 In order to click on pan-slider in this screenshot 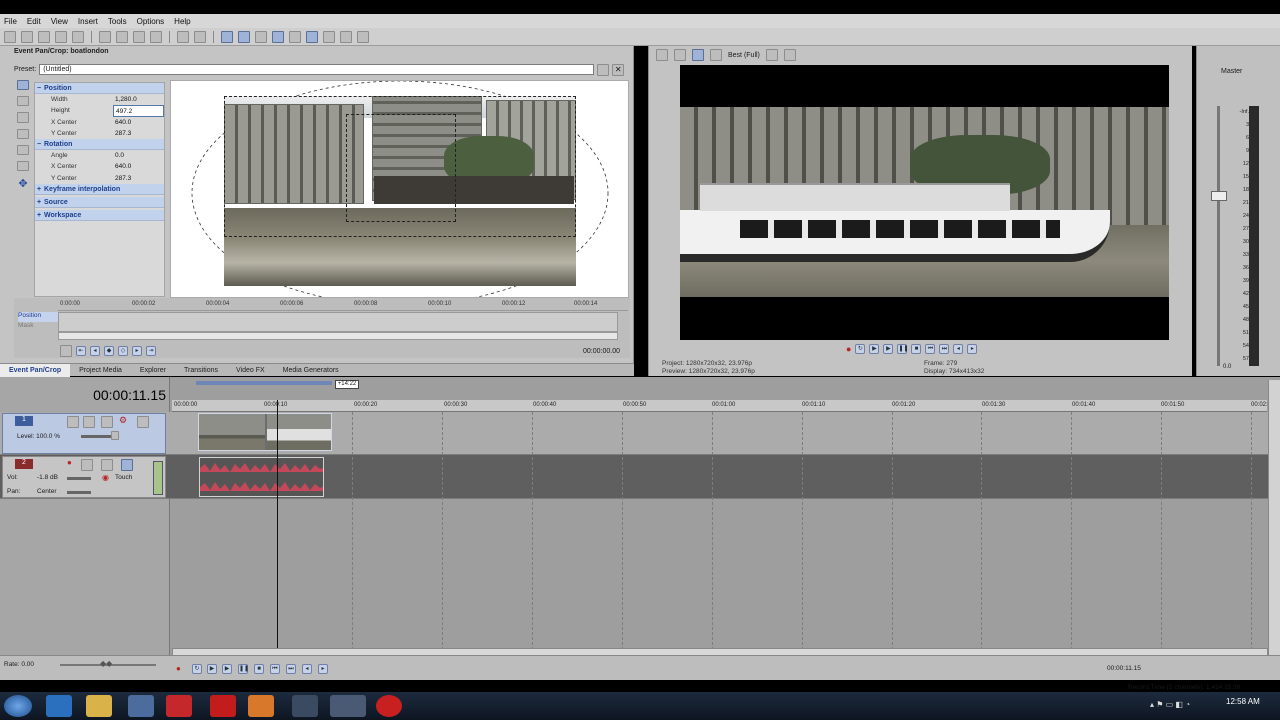, I will do `click(79, 492)`.